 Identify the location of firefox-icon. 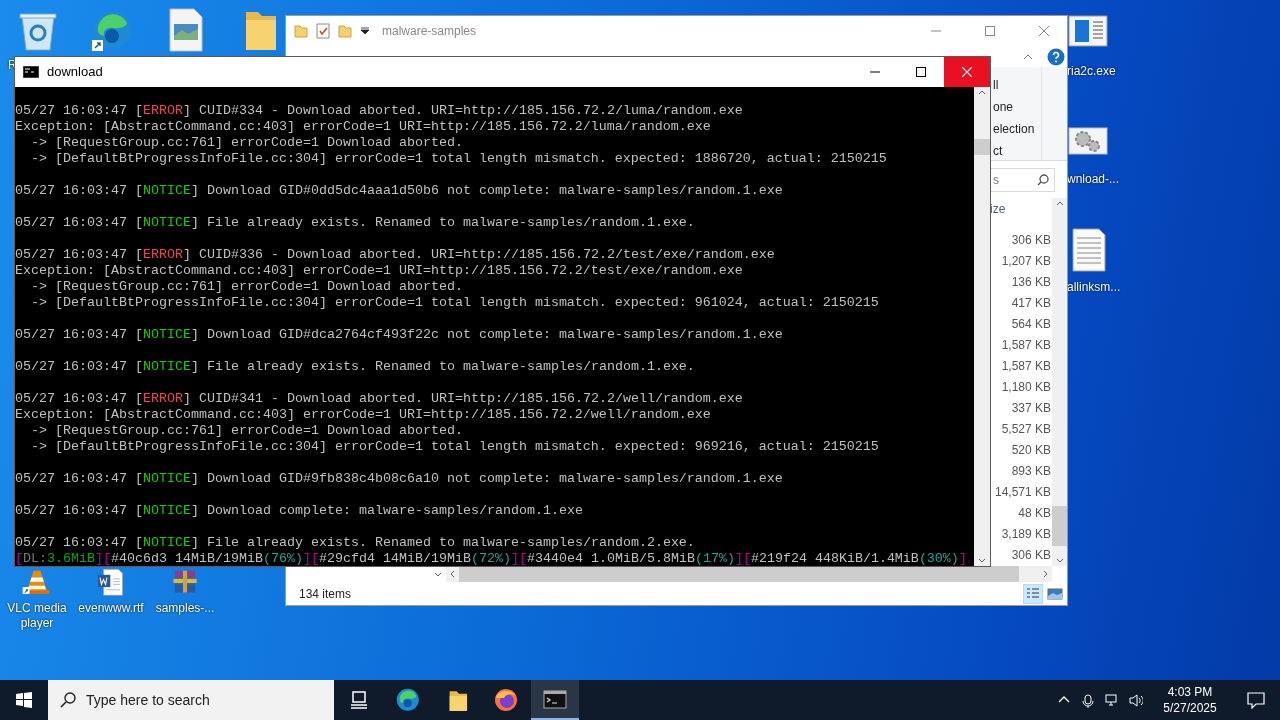
(506, 700).